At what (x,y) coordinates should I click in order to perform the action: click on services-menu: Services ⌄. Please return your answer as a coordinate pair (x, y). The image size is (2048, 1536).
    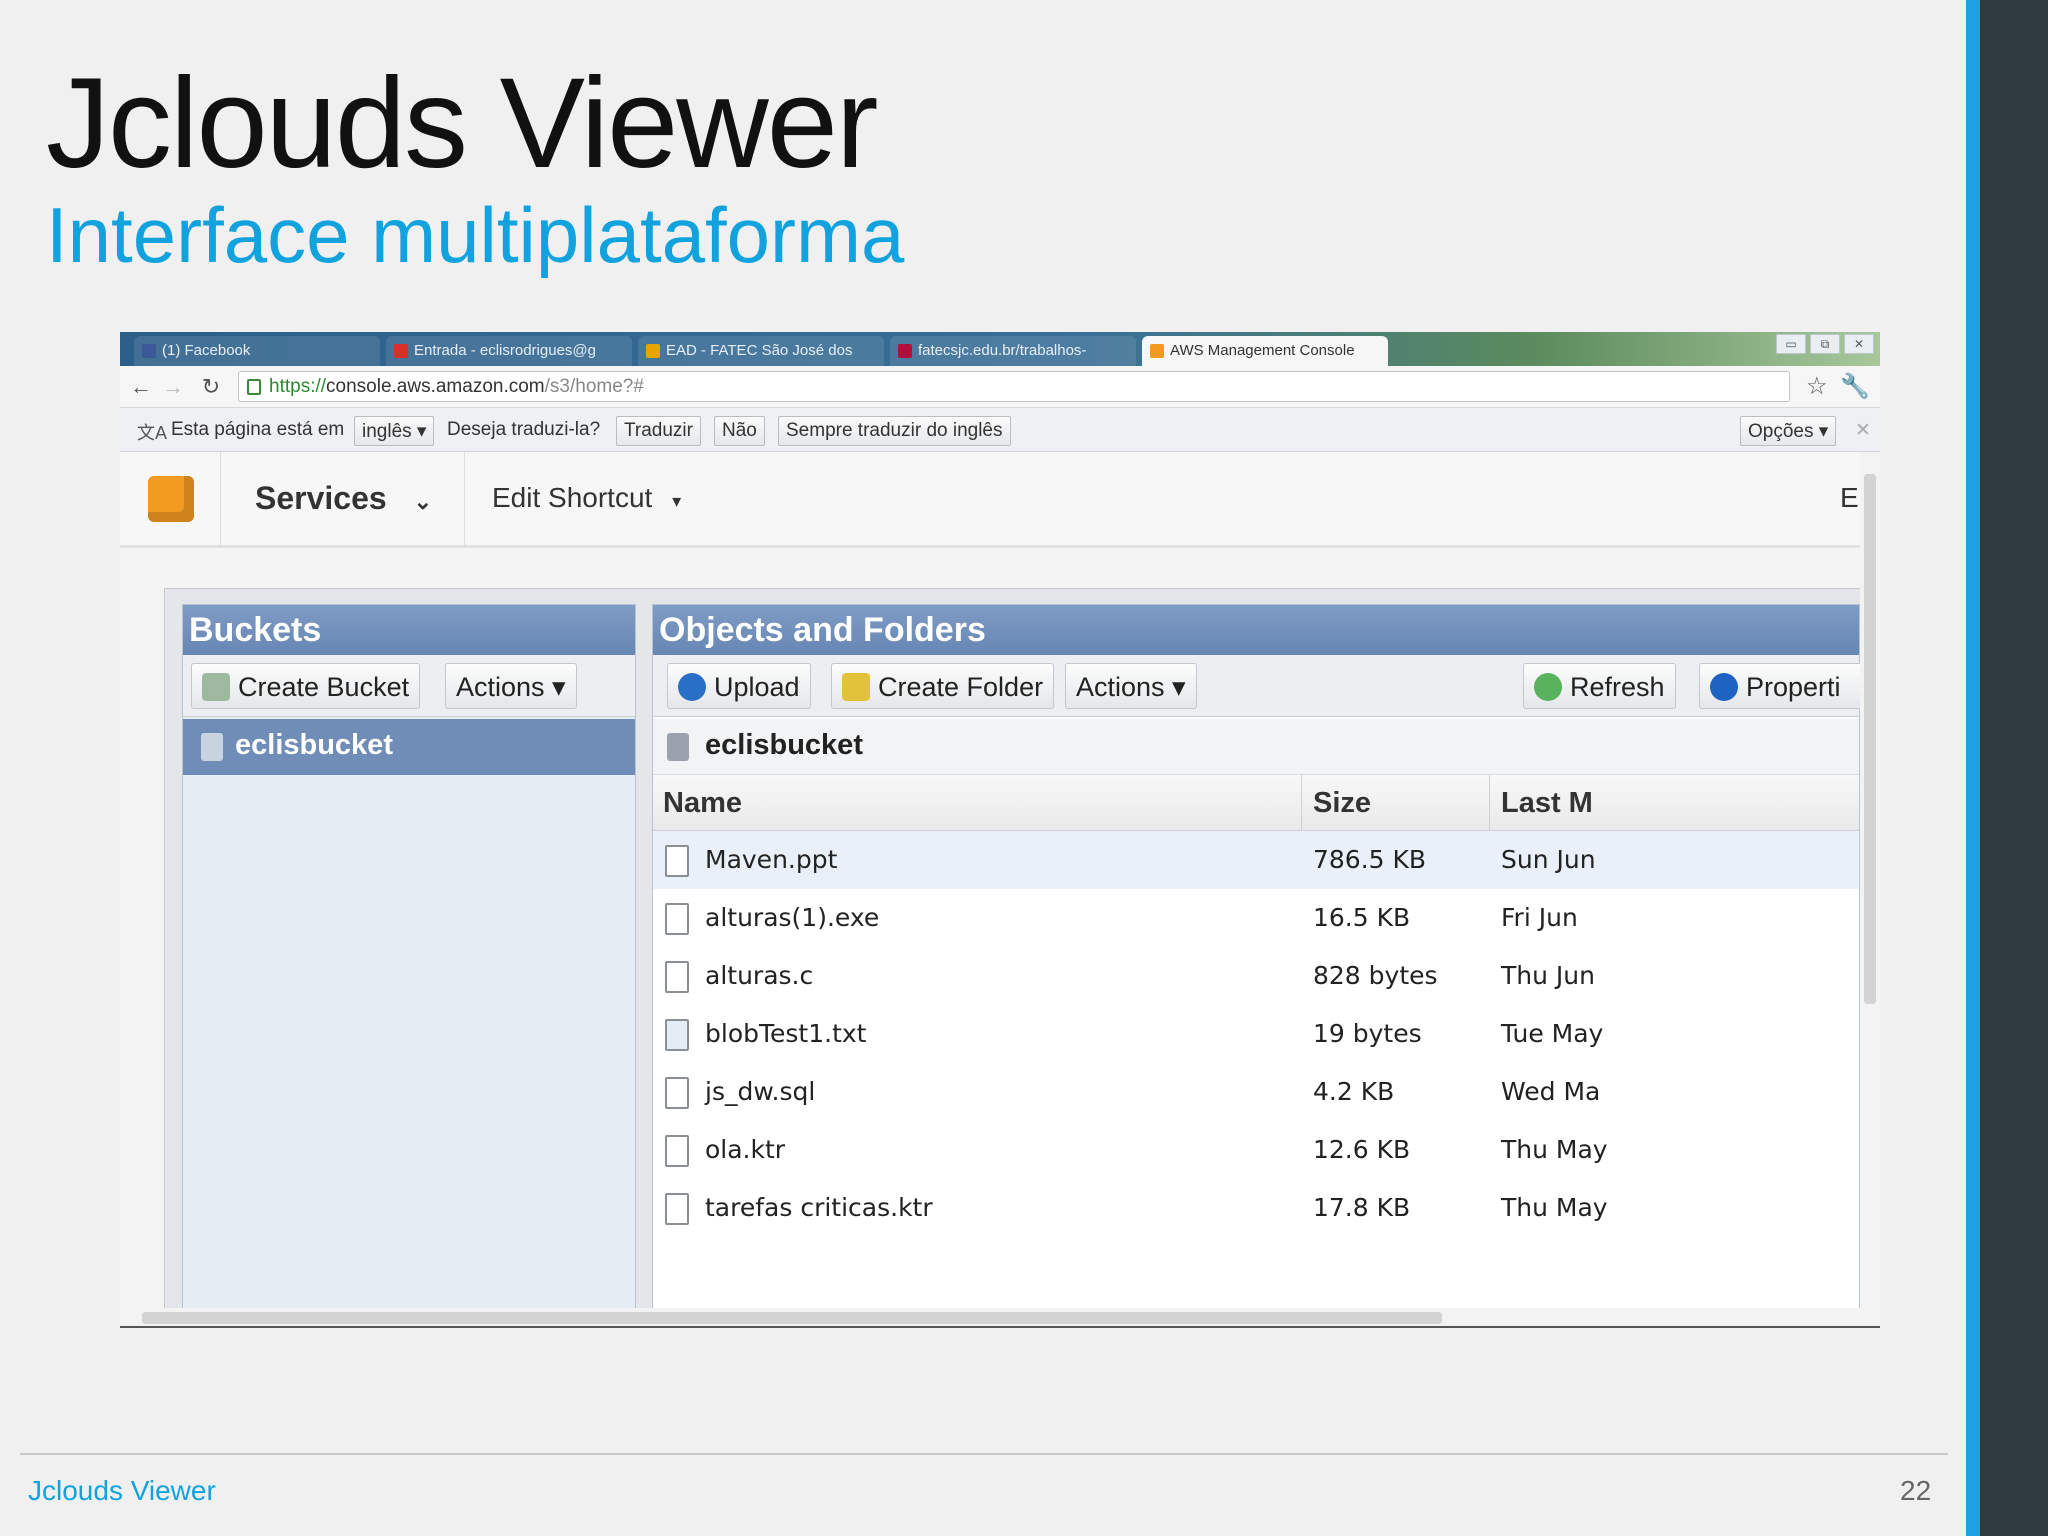
    Looking at the image, I should click on (343, 498).